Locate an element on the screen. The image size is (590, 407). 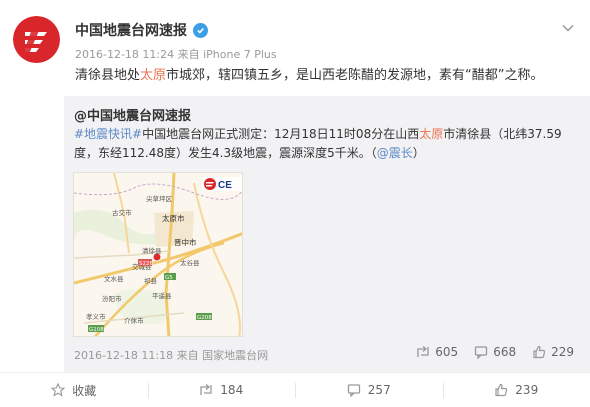
comment-button: 257 is located at coordinates (369, 390).